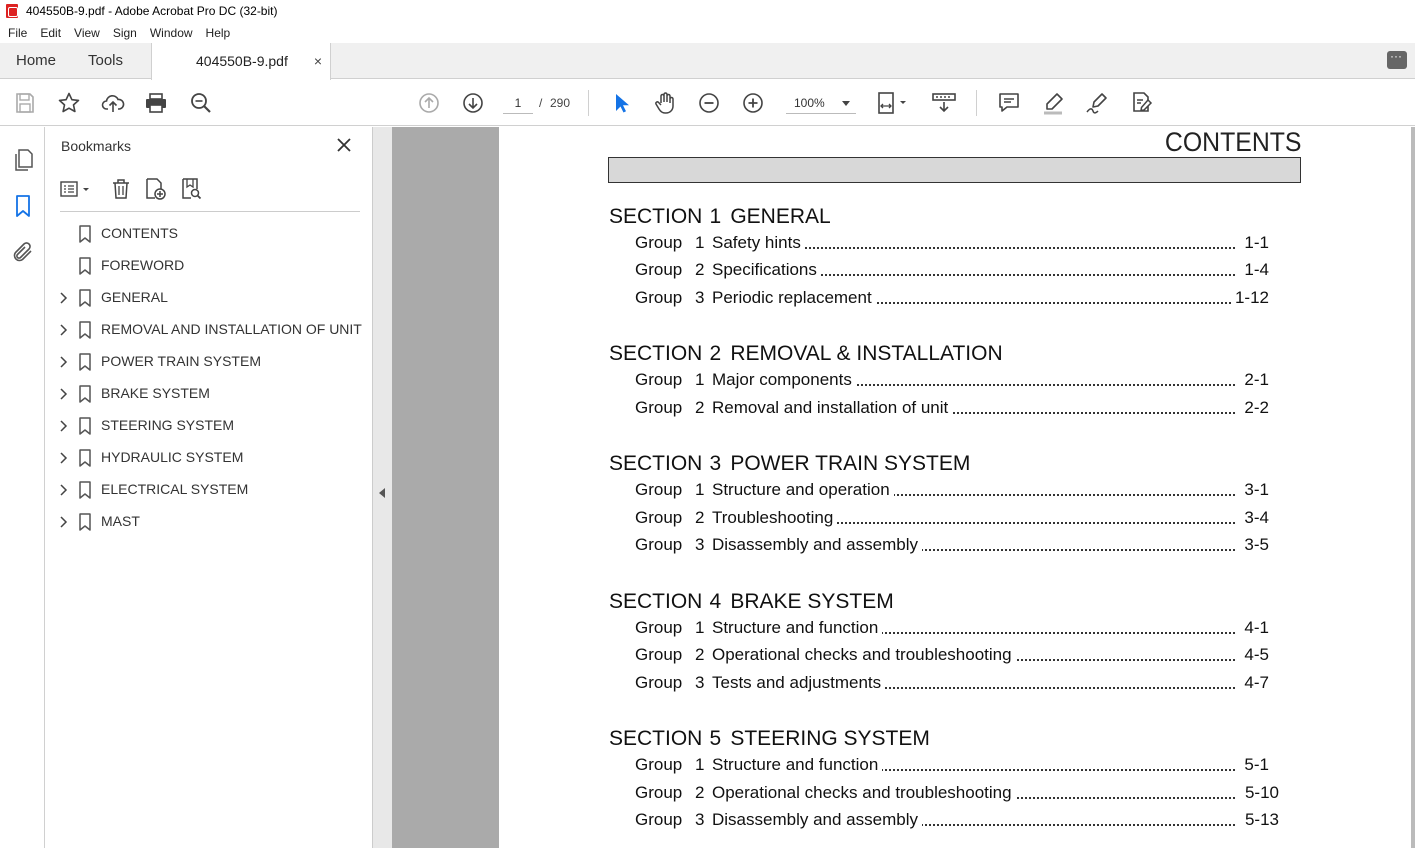 This screenshot has width=1415, height=848. What do you see at coordinates (125, 33) in the screenshot?
I see `menu-sign: Sign` at bounding box center [125, 33].